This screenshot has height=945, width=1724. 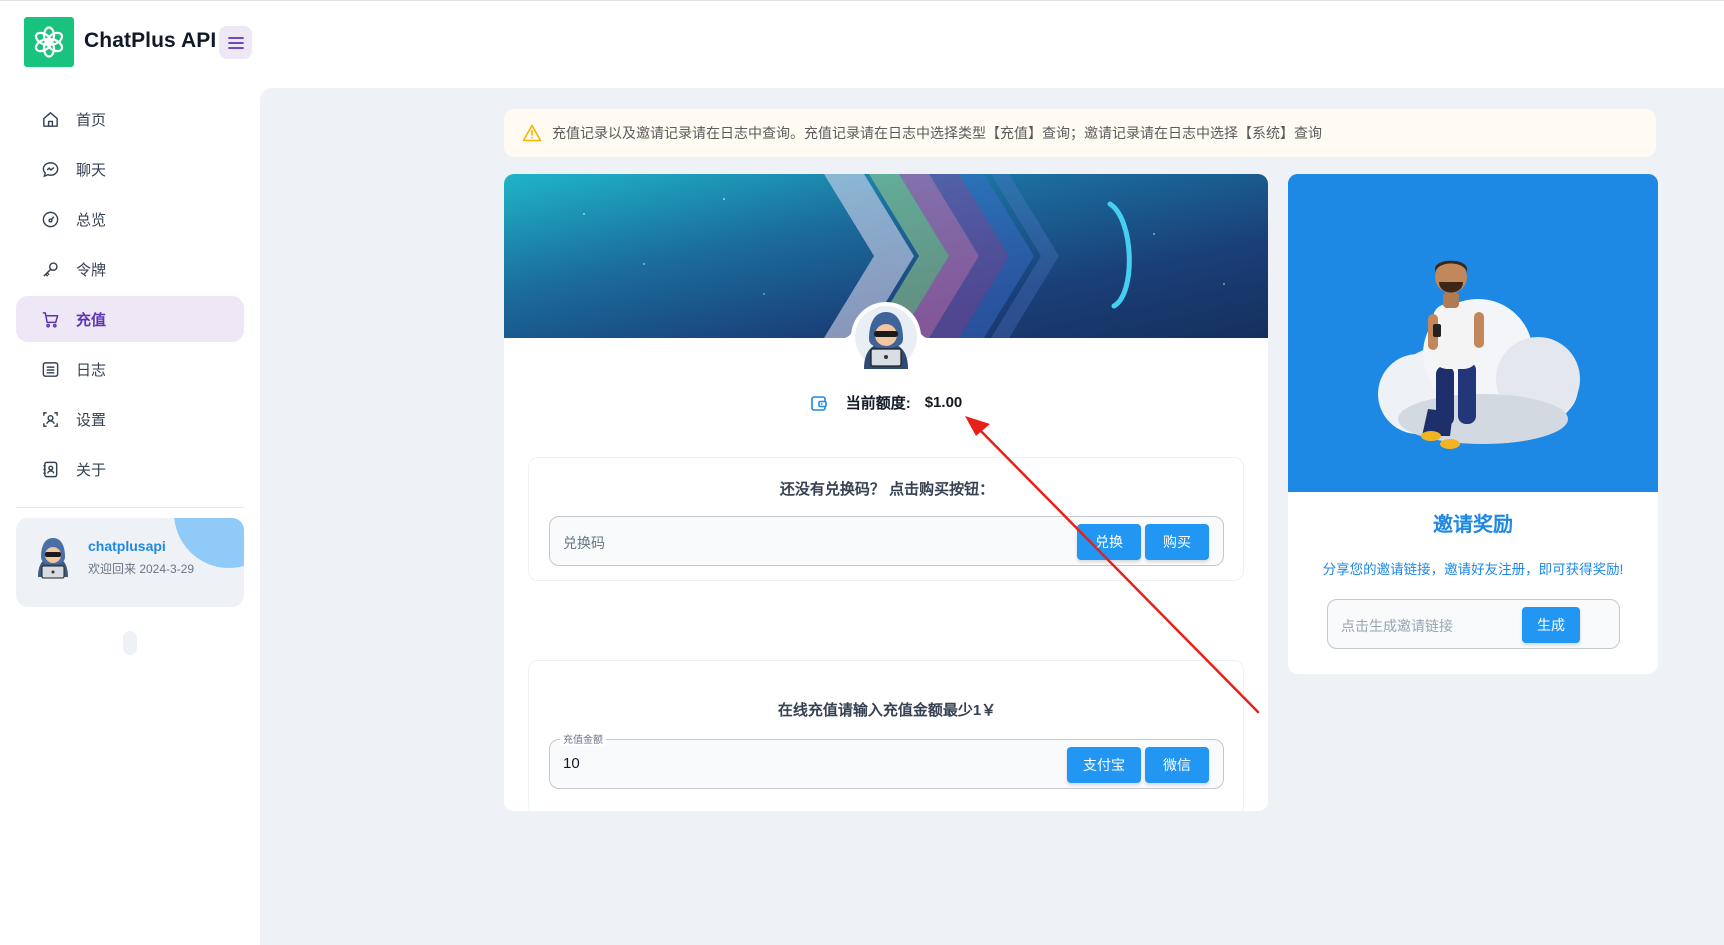 What do you see at coordinates (91, 370) in the screenshot?
I see `sidebar-item-label: 日志` at bounding box center [91, 370].